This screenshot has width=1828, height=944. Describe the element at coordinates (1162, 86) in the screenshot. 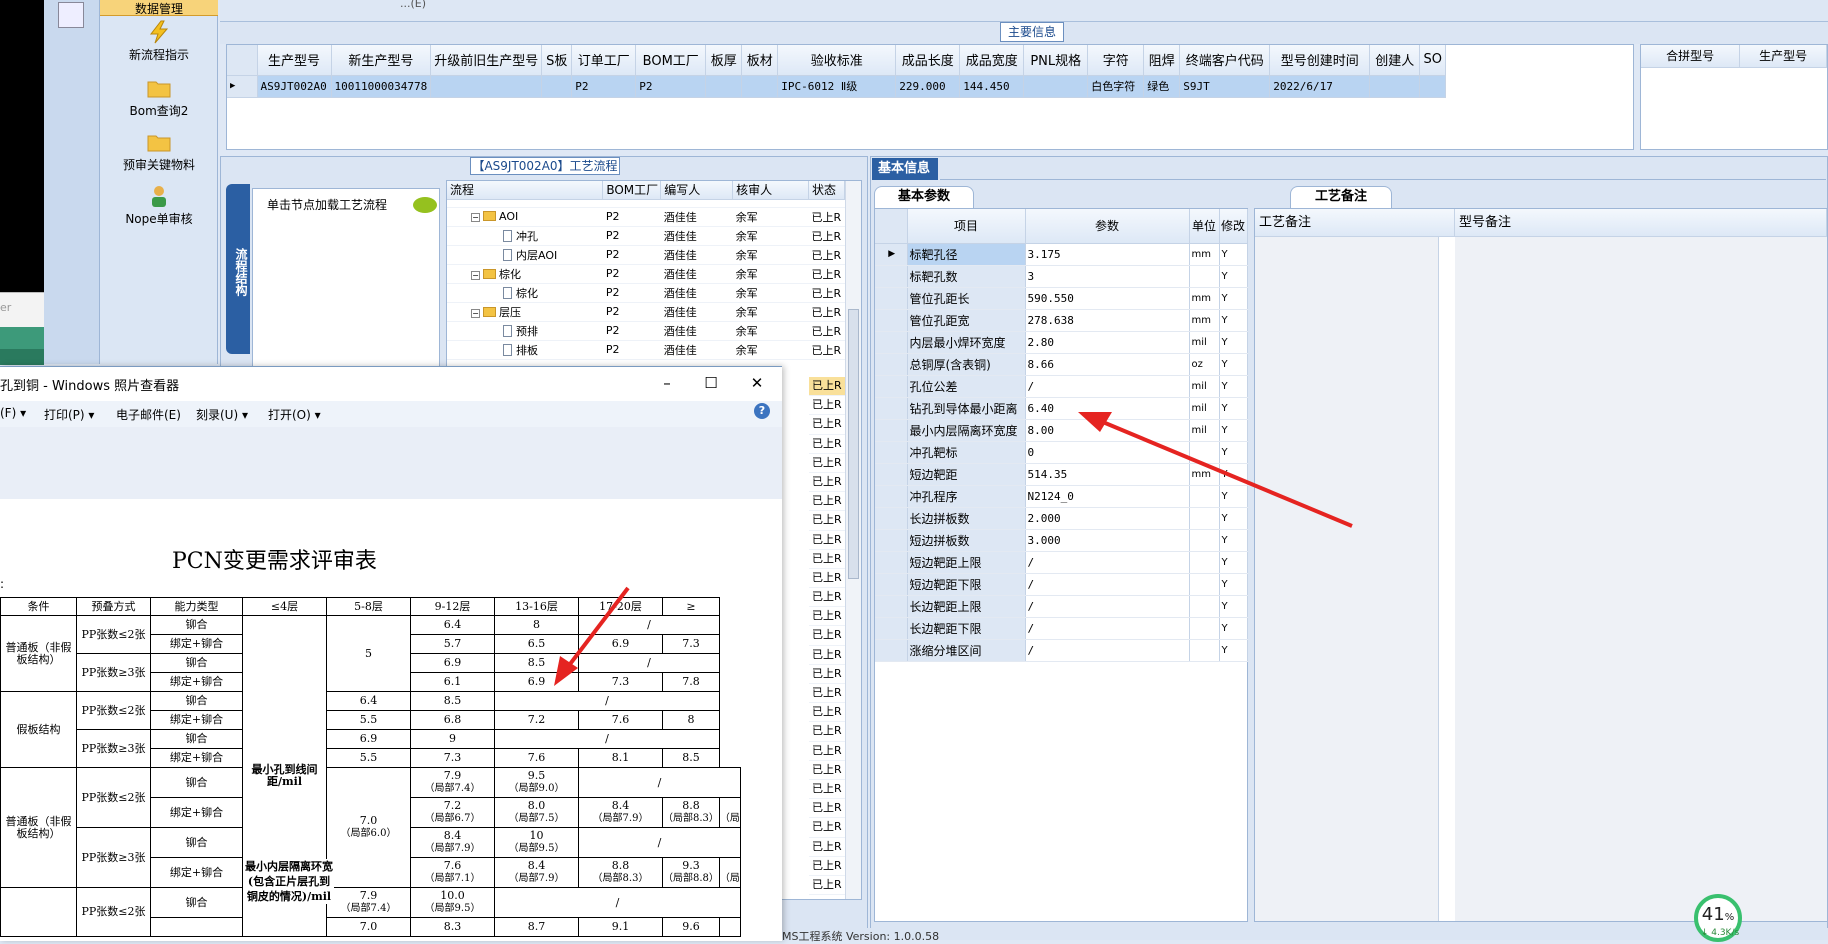

I see `cell: 绿色` at that location.